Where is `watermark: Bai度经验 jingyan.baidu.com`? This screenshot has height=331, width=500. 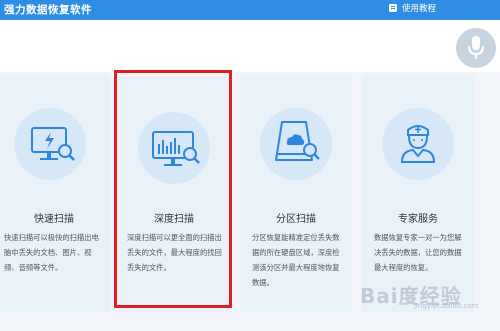 watermark: Bai度经验 jingyan.baidu.com is located at coordinates (419, 295).